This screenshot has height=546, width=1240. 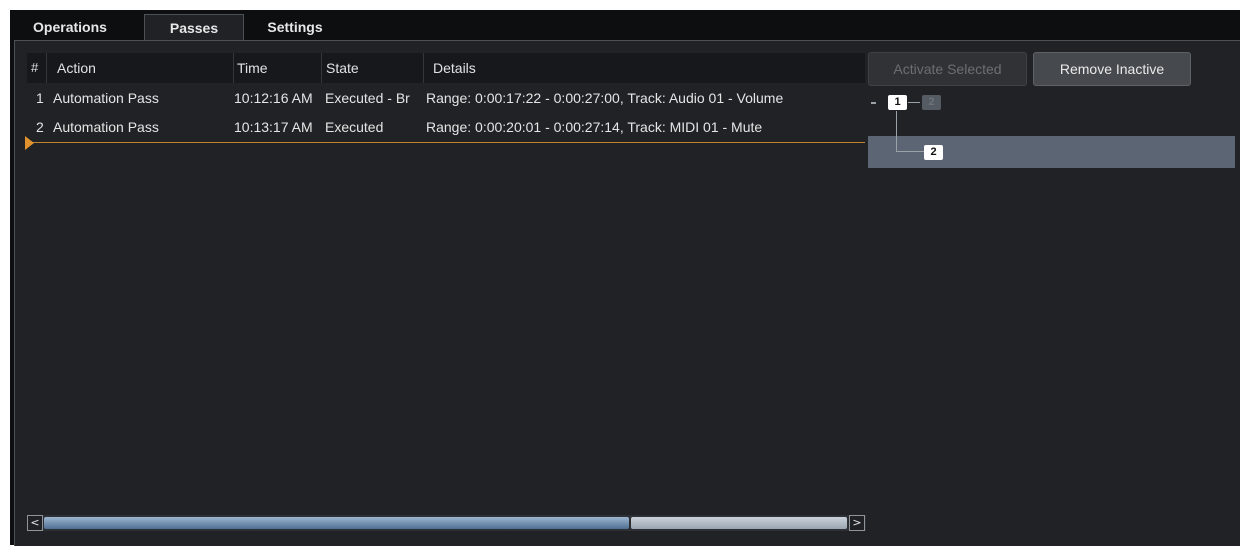 I want to click on scroll-left-icon: <, so click(x=35, y=523).